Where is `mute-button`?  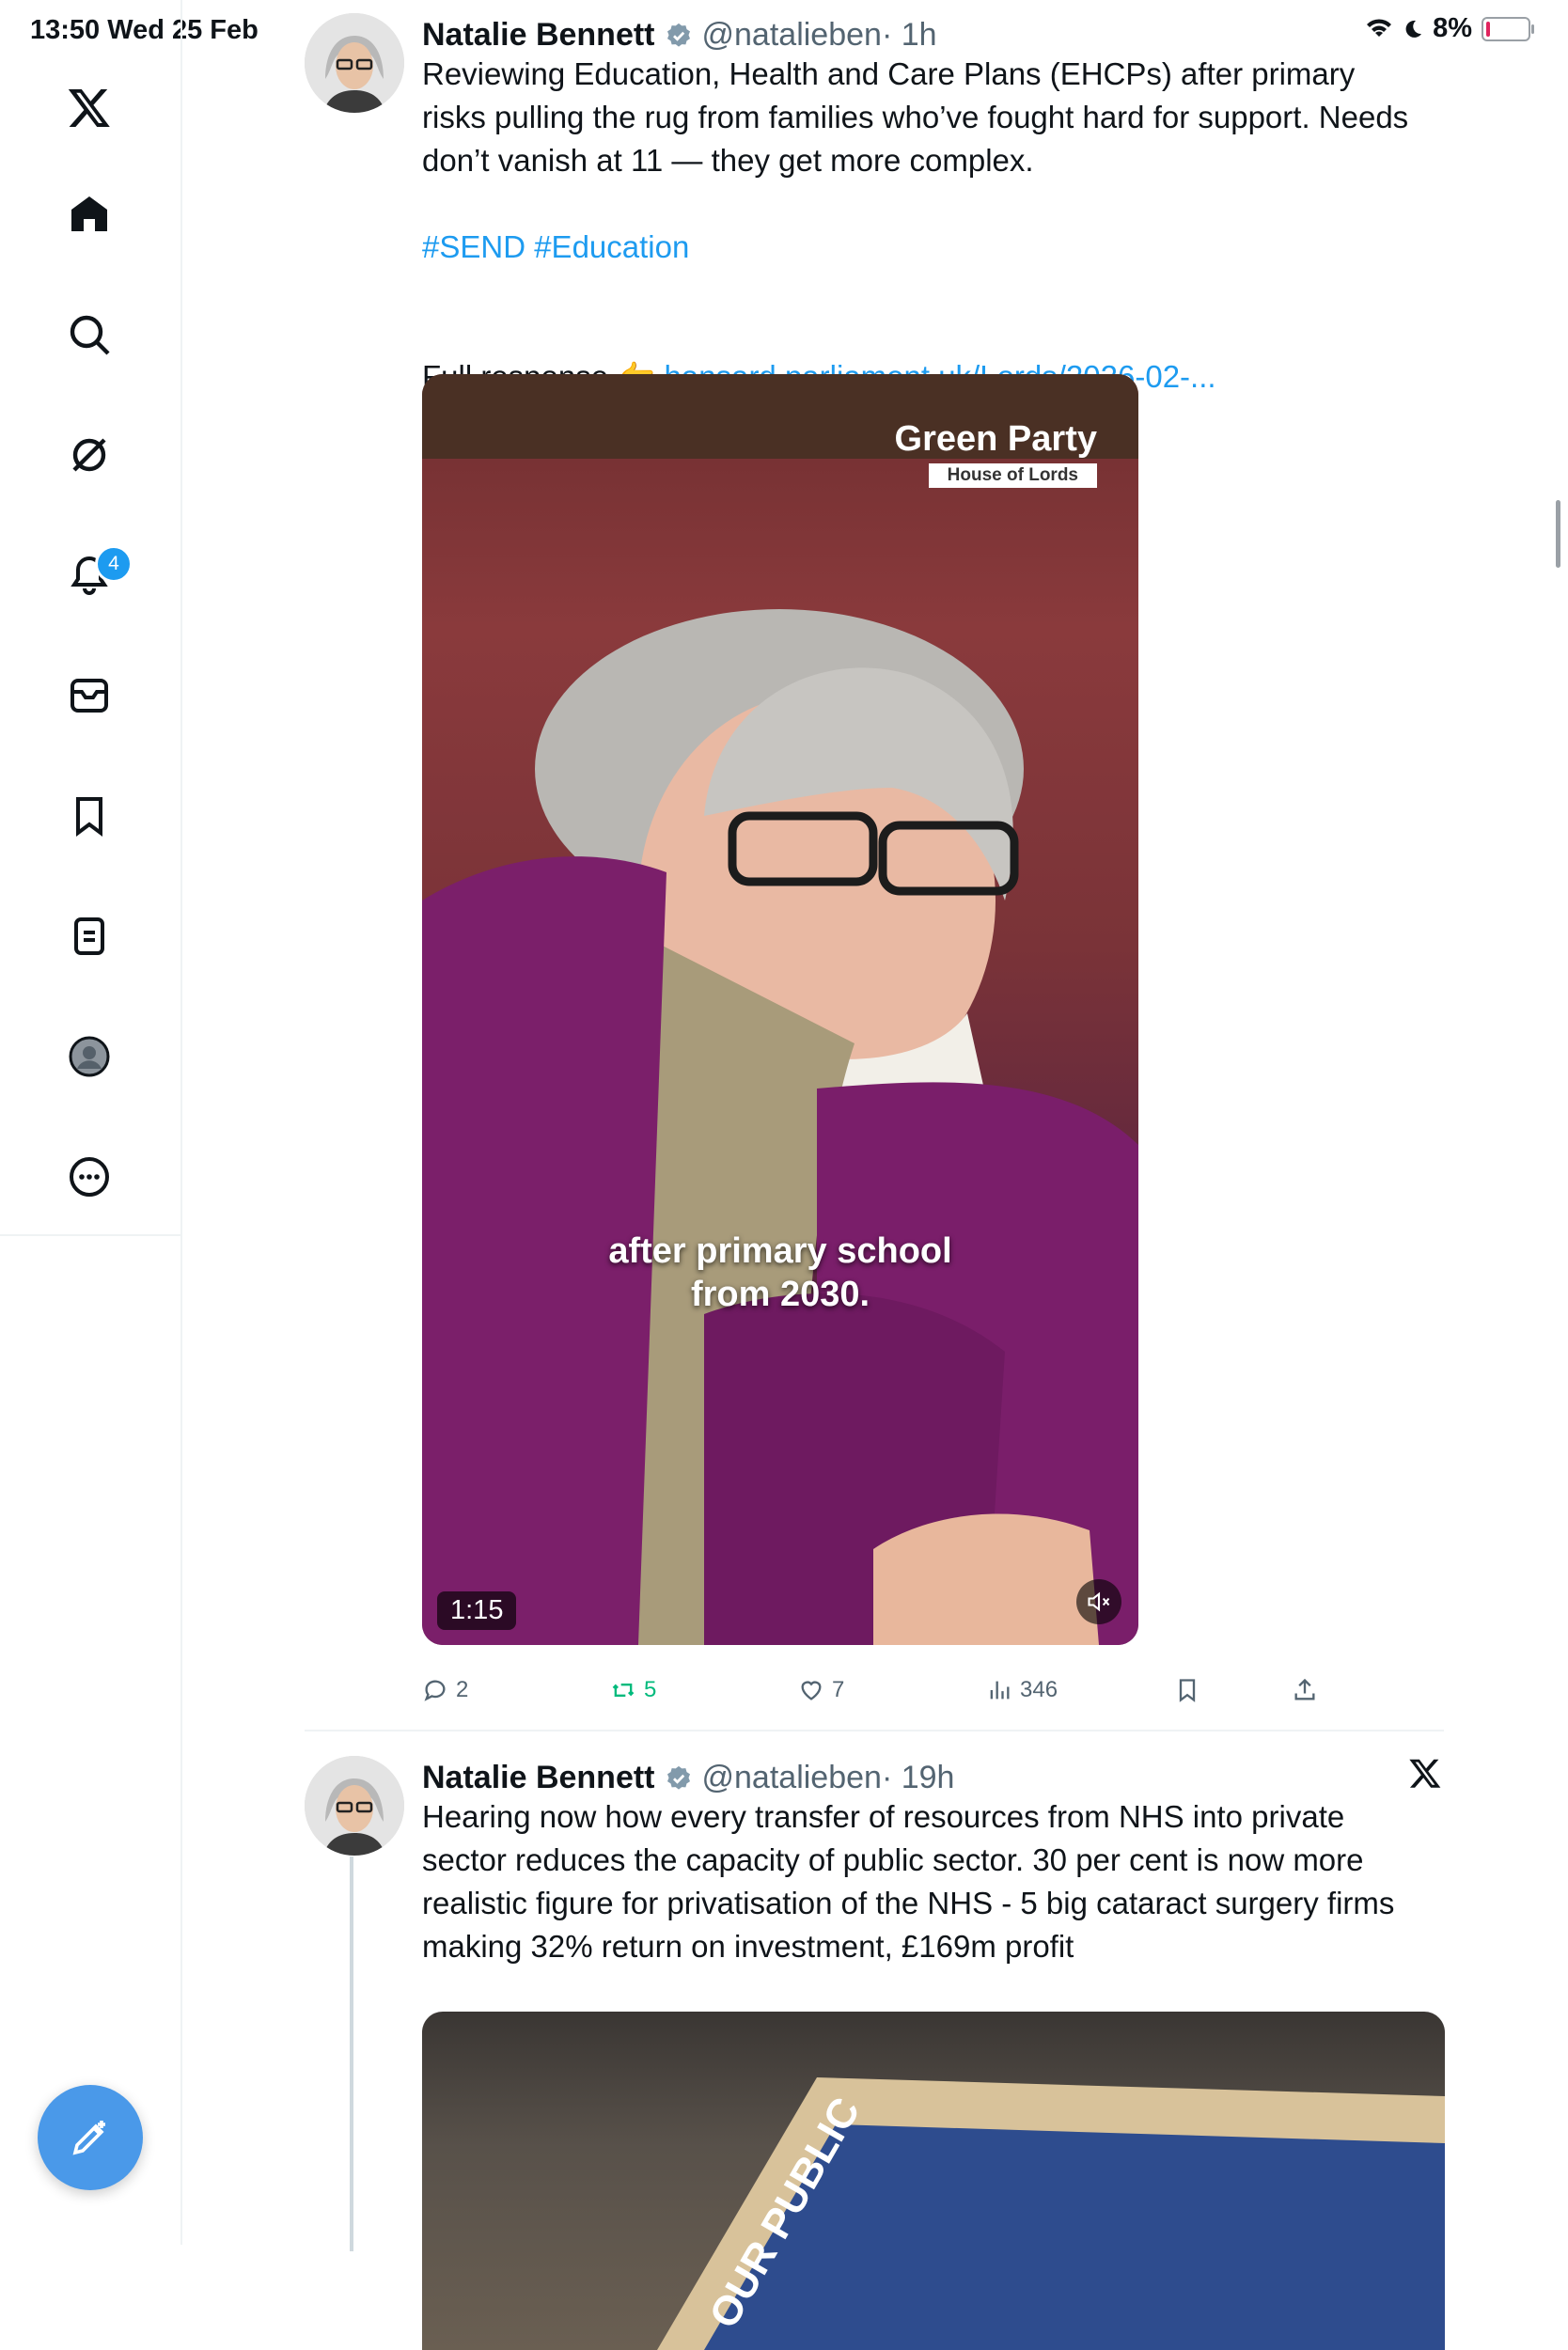
mute-button is located at coordinates (1098, 1601).